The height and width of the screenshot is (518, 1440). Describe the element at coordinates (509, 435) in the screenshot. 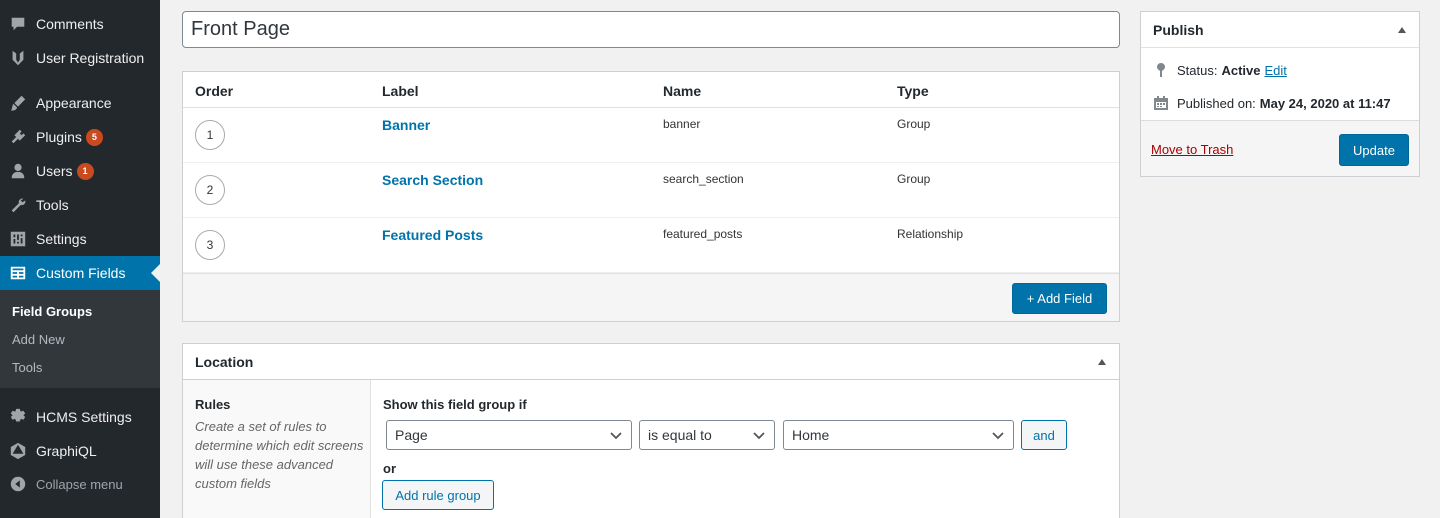

I see `rule-param-select: Page` at that location.